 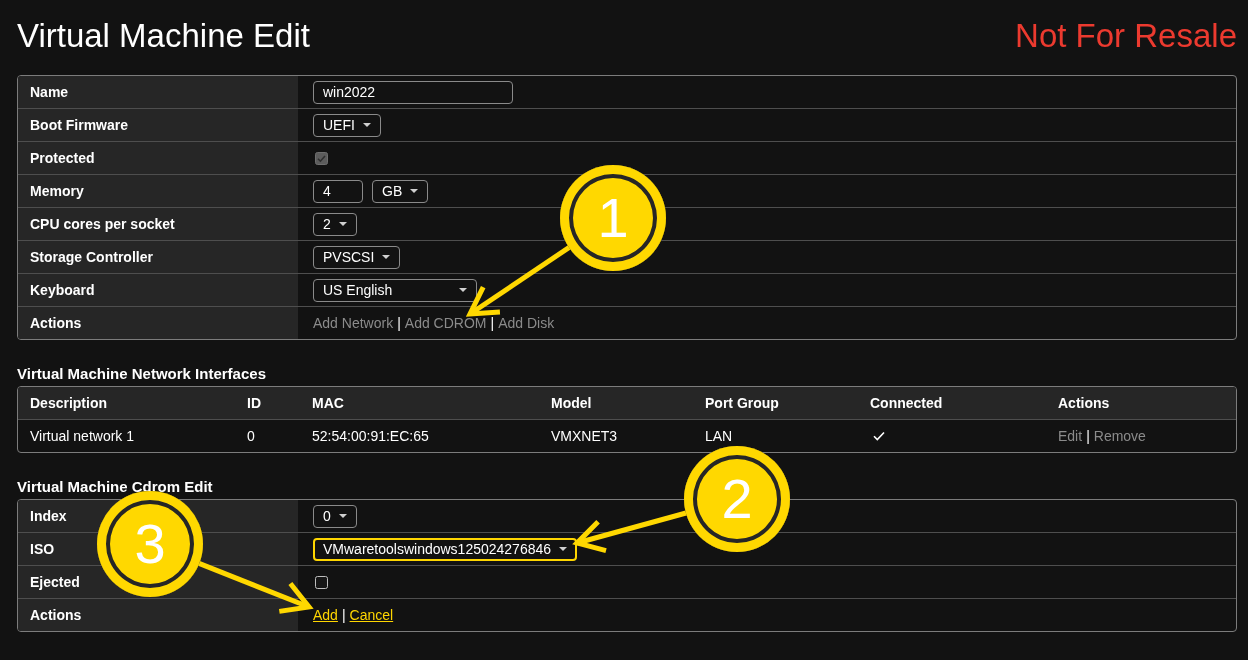 What do you see at coordinates (251, 436) in the screenshot?
I see `table-cell: 0` at bounding box center [251, 436].